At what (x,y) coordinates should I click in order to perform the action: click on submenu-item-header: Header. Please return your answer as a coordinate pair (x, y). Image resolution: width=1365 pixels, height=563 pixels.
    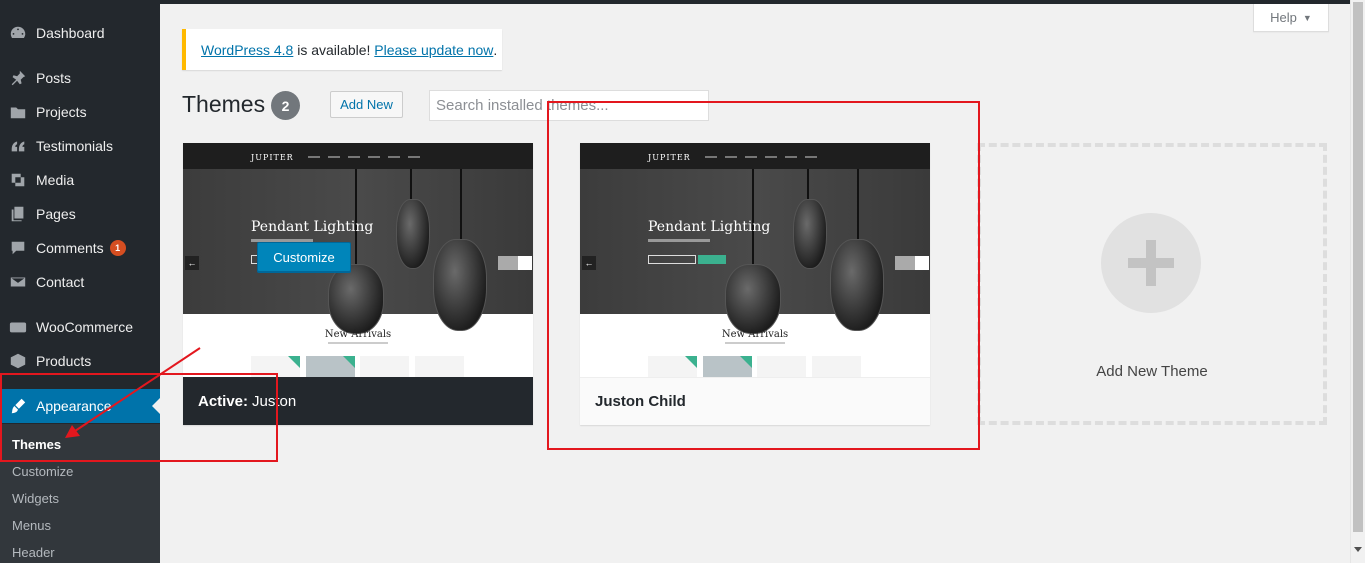
    Looking at the image, I should click on (80, 551).